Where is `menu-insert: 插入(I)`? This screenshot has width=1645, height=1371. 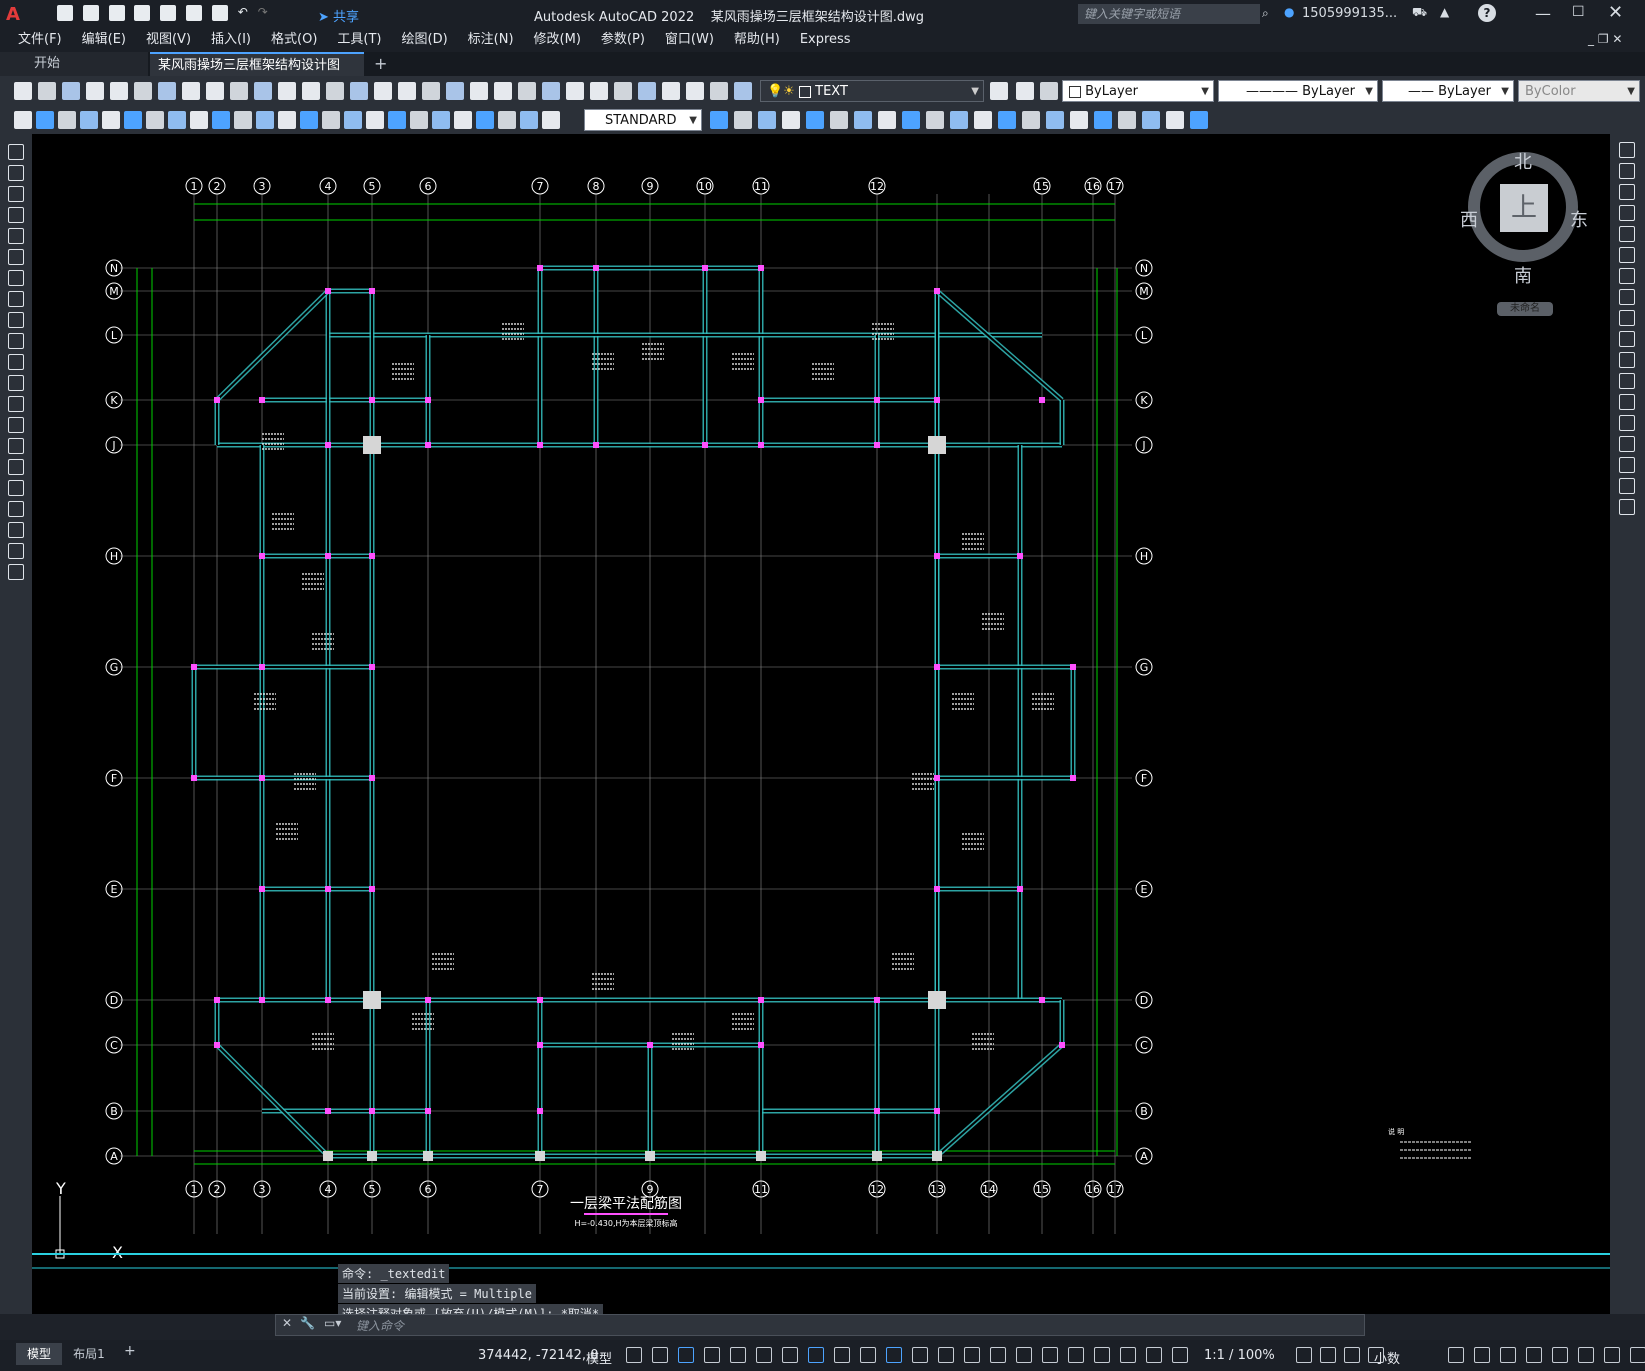
menu-insert: 插入(I) is located at coordinates (231, 40).